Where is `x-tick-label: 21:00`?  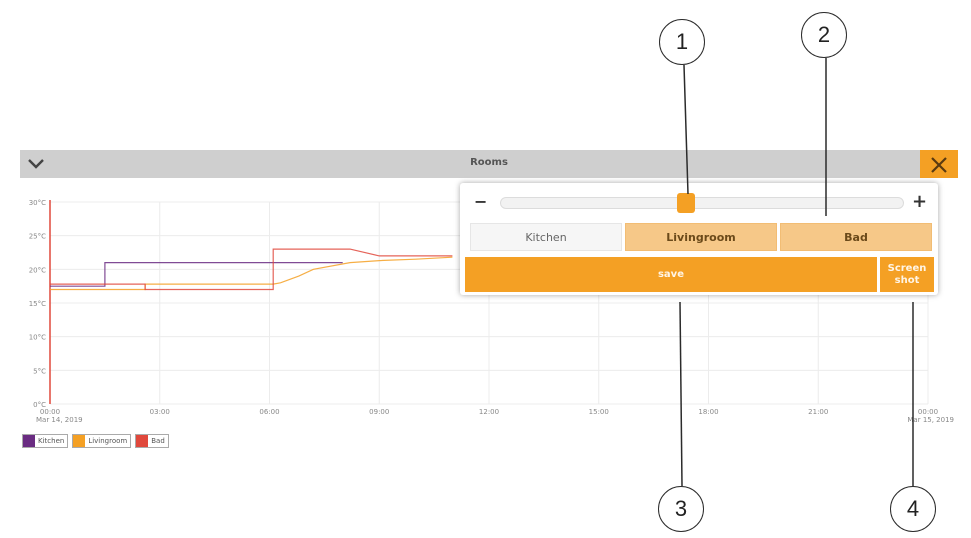 x-tick-label: 21:00 is located at coordinates (818, 412).